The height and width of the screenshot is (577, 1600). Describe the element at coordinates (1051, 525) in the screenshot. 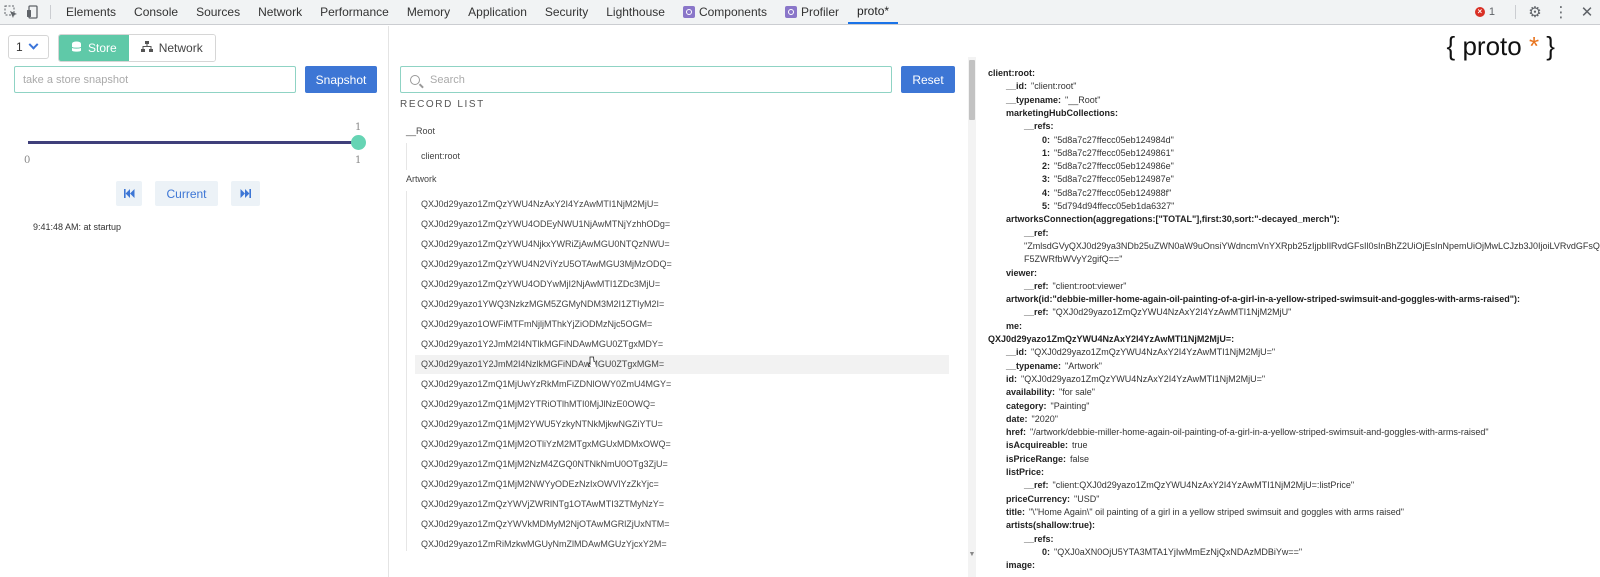

I see `field-key: artists(shallow:true):` at that location.